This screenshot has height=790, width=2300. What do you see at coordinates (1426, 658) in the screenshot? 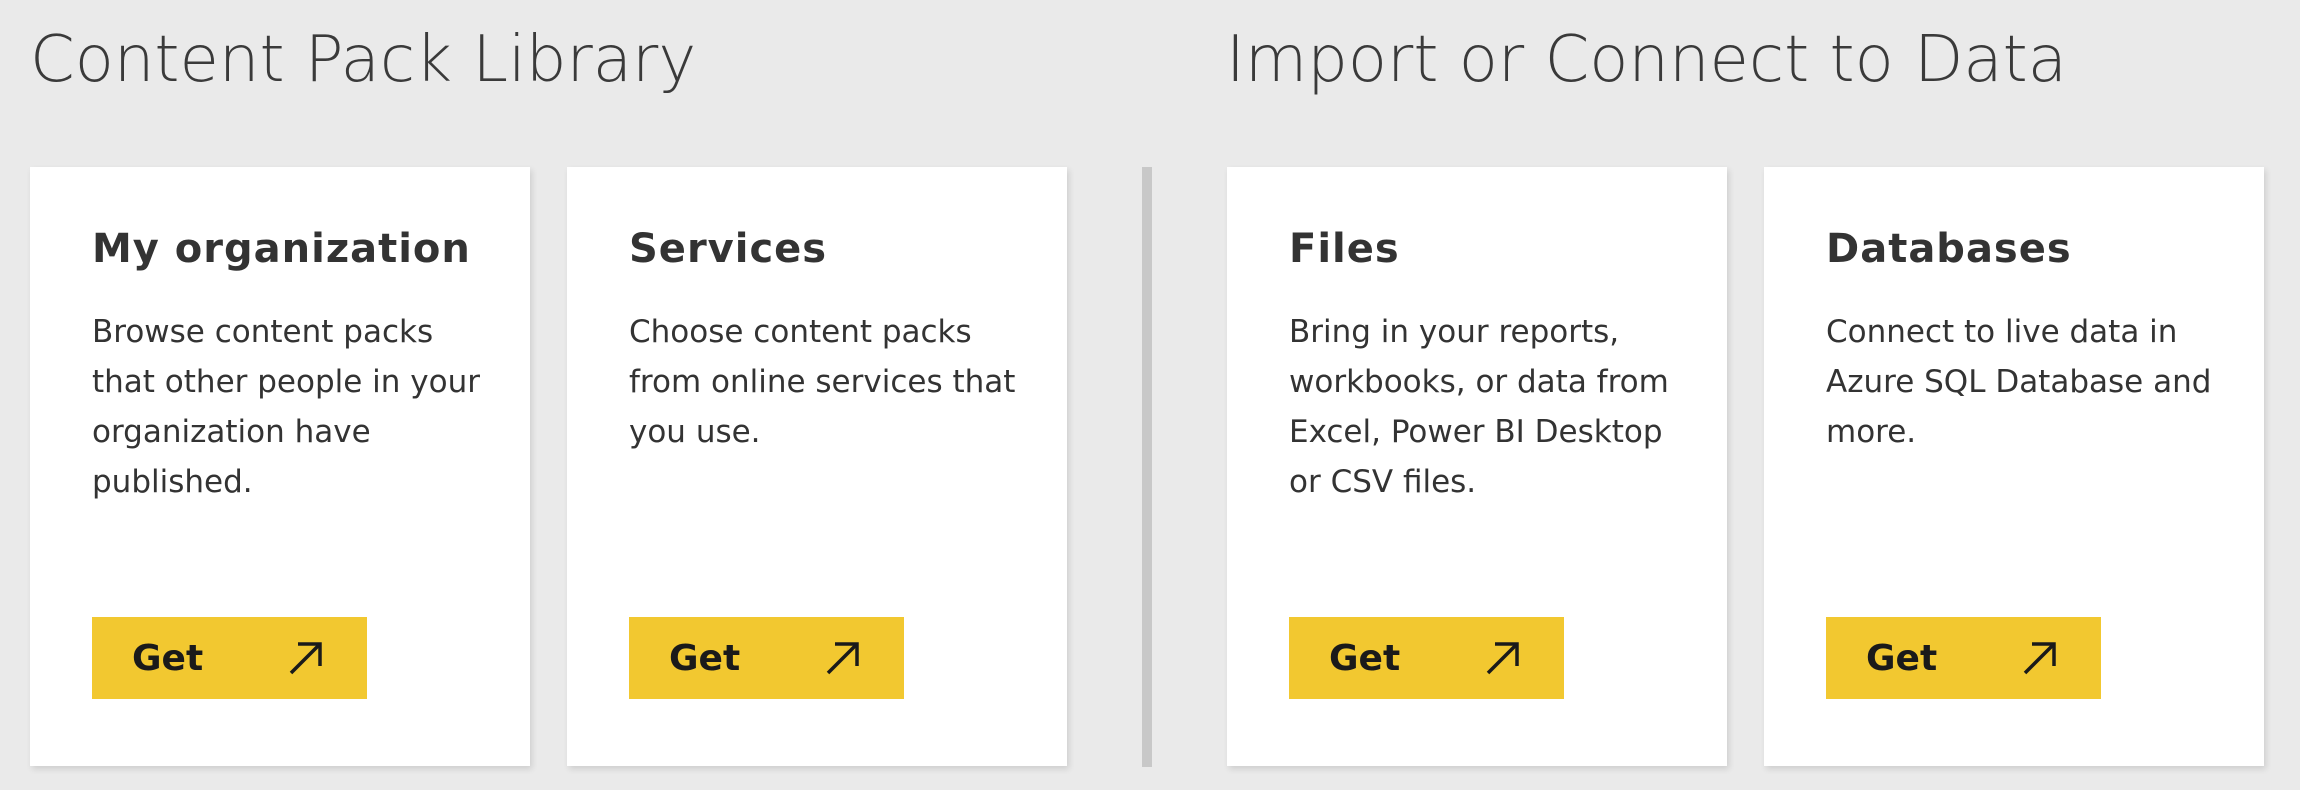
I see `get-files-button: Get` at bounding box center [1426, 658].